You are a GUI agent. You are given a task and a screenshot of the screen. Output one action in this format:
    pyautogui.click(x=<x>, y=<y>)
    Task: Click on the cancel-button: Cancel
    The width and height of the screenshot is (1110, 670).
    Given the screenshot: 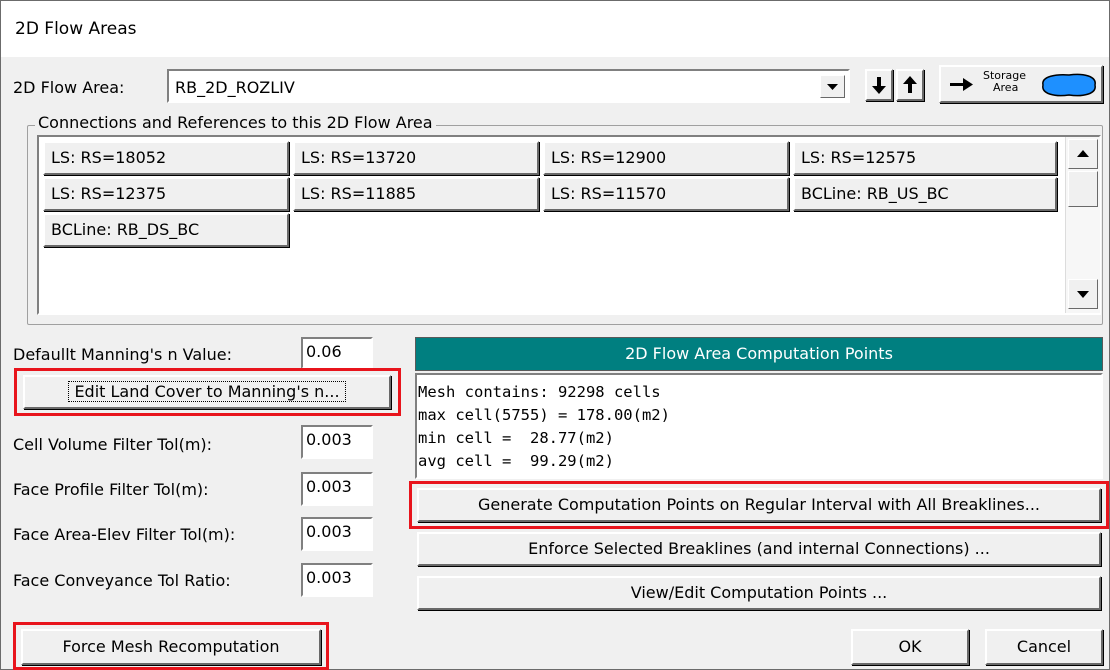 What is the action you would take?
    pyautogui.click(x=1044, y=647)
    